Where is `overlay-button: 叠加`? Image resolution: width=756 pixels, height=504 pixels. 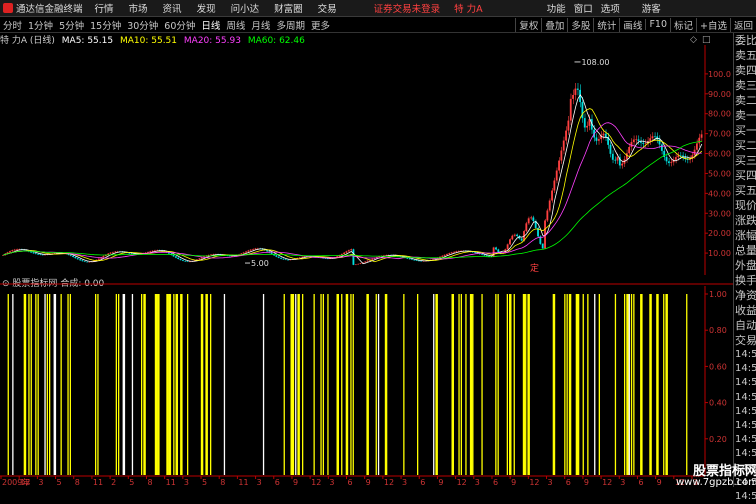 overlay-button: 叠加 is located at coordinates (554, 24).